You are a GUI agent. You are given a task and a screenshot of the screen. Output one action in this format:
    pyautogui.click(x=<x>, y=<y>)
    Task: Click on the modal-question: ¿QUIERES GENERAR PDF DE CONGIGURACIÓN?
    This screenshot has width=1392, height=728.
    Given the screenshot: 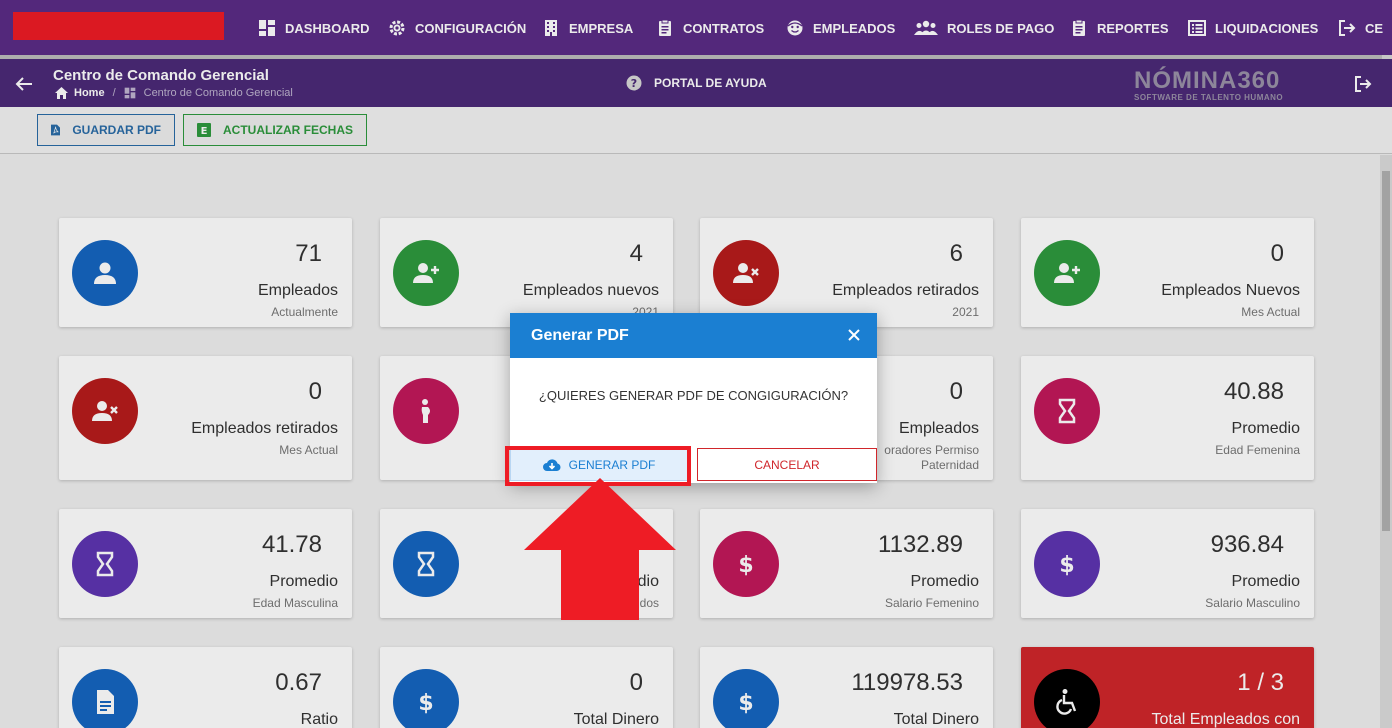 What is the action you would take?
    pyautogui.click(x=693, y=395)
    